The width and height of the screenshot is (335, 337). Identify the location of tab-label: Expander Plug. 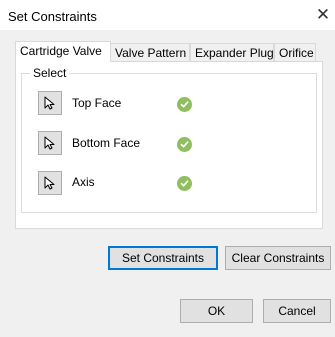
(234, 53).